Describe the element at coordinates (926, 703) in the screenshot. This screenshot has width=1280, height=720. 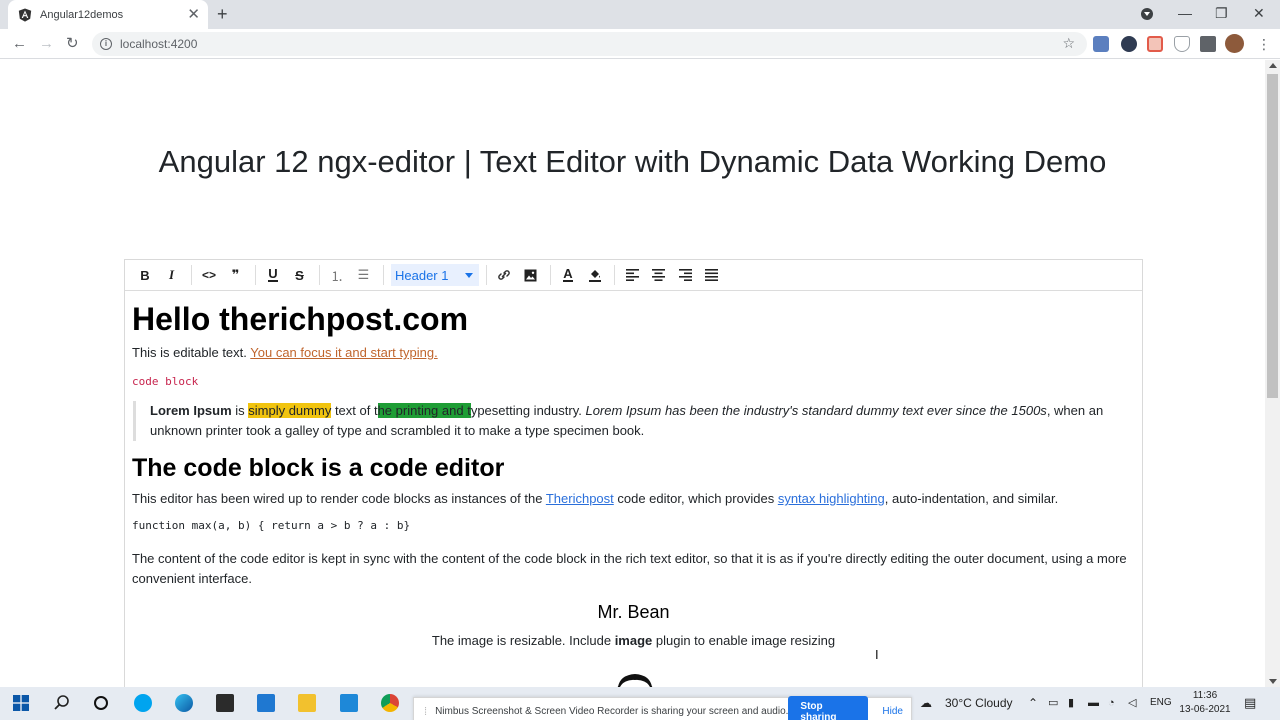
I see `weather-cloud-icon: ☁` at that location.